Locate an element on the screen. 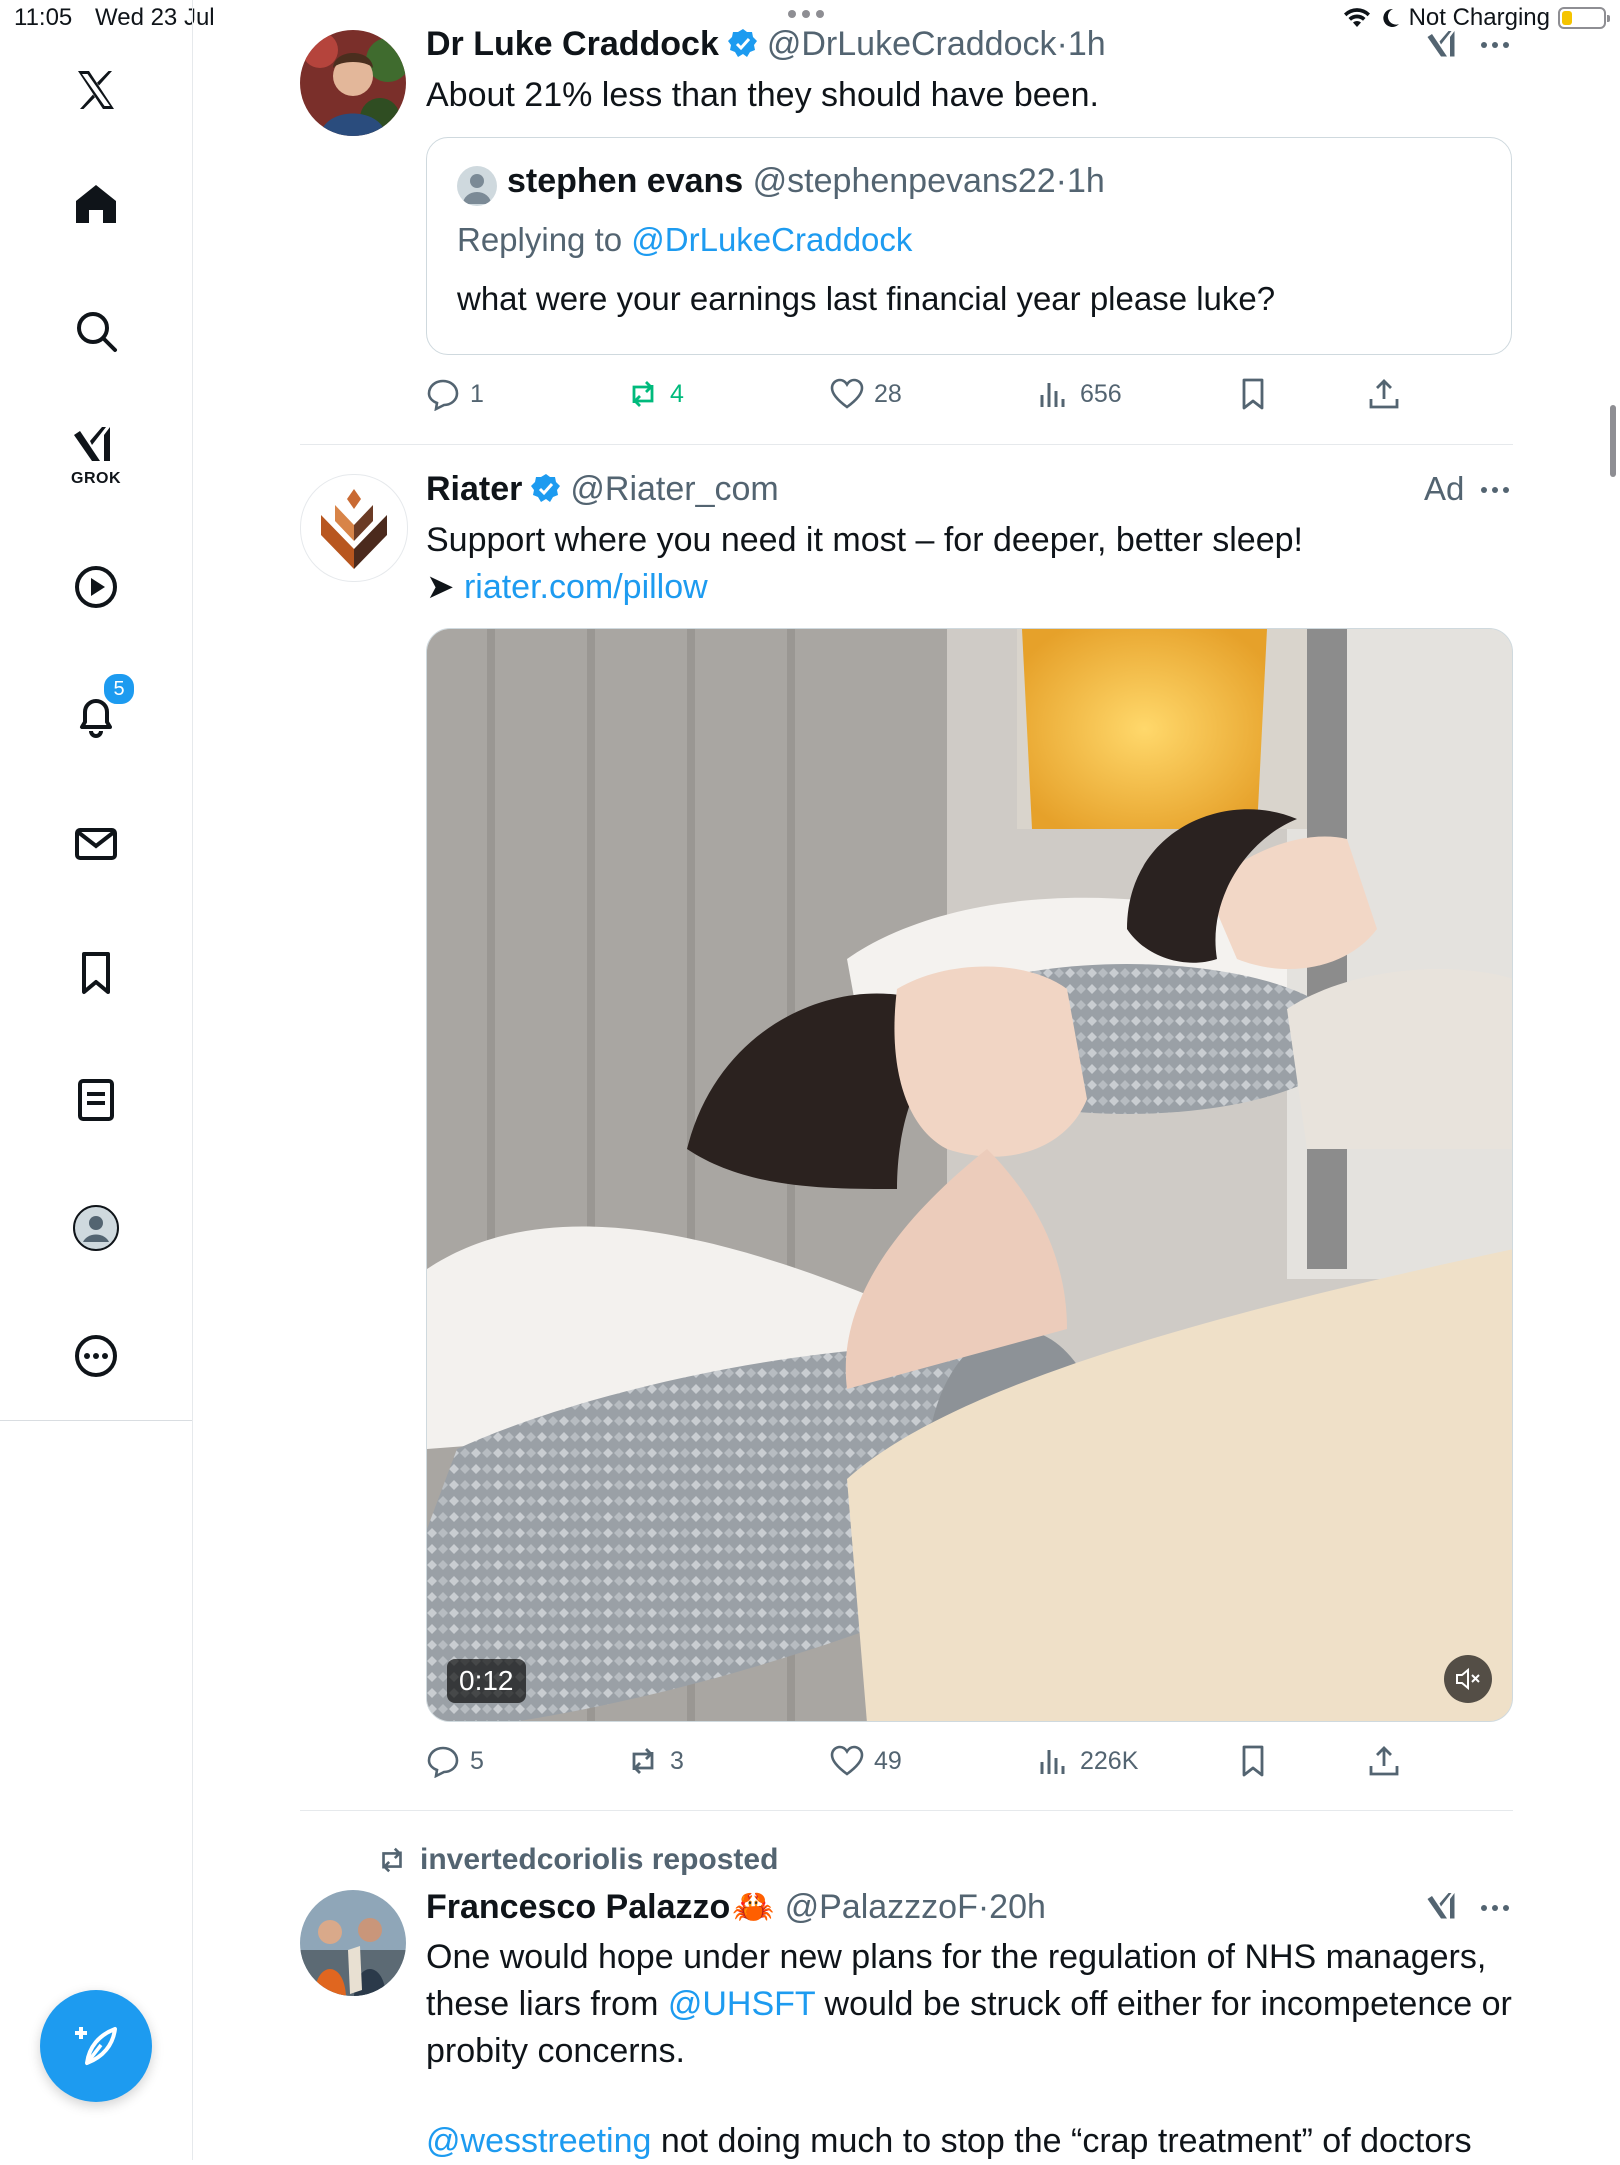 This screenshot has height=2165, width=1620. repost-button: 3 is located at coordinates (655, 1761).